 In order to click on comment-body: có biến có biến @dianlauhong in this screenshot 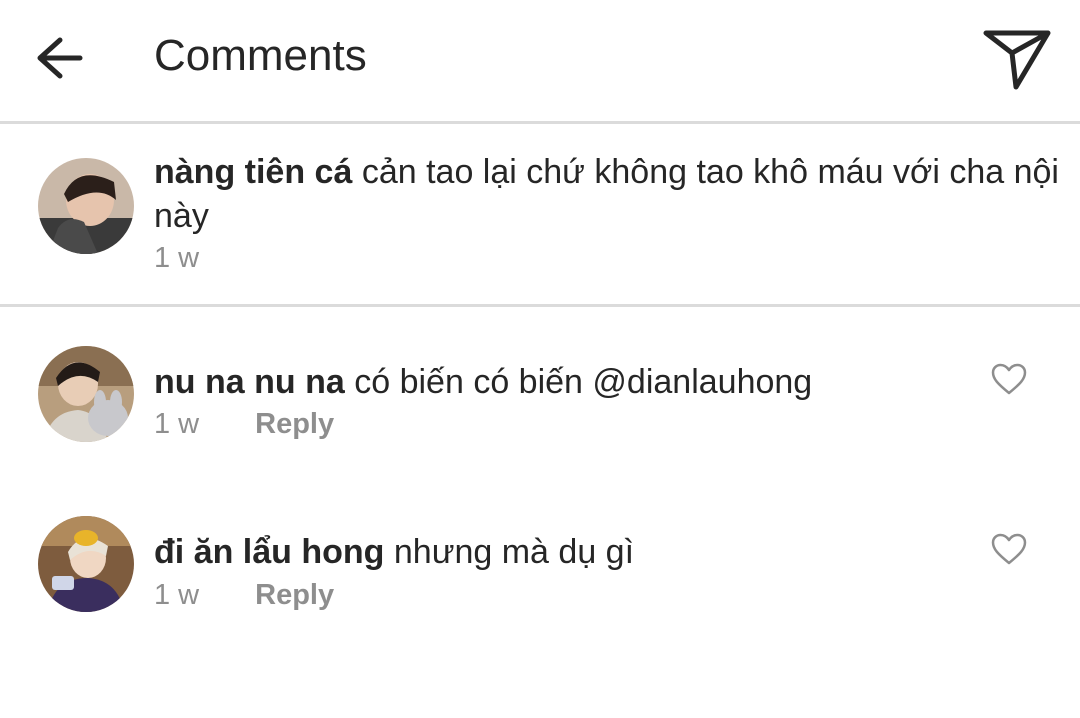, I will do `click(583, 382)`.